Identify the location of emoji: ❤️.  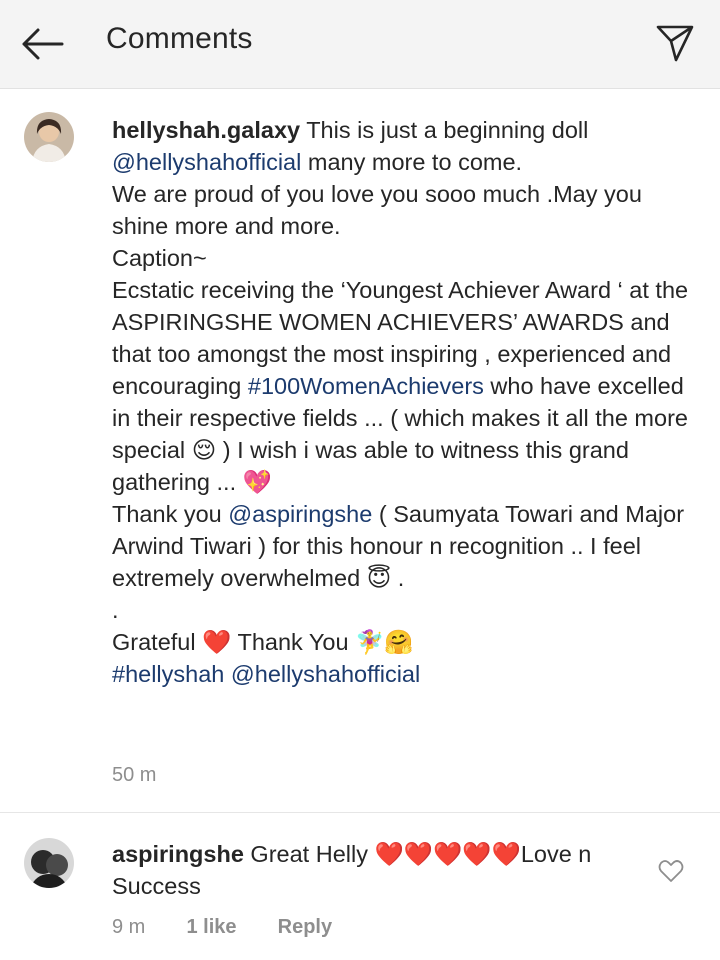
(217, 642).